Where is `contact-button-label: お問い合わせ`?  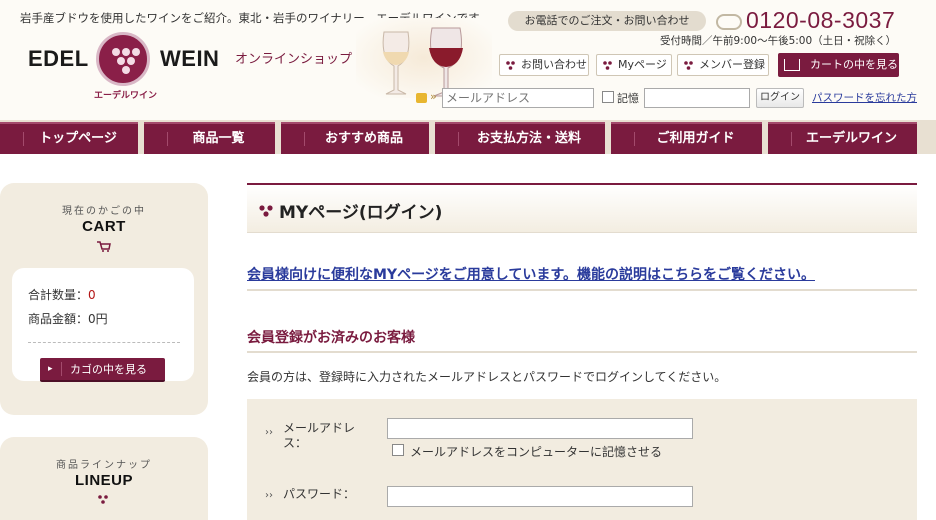 contact-button-label: お問い合わせ is located at coordinates (554, 64).